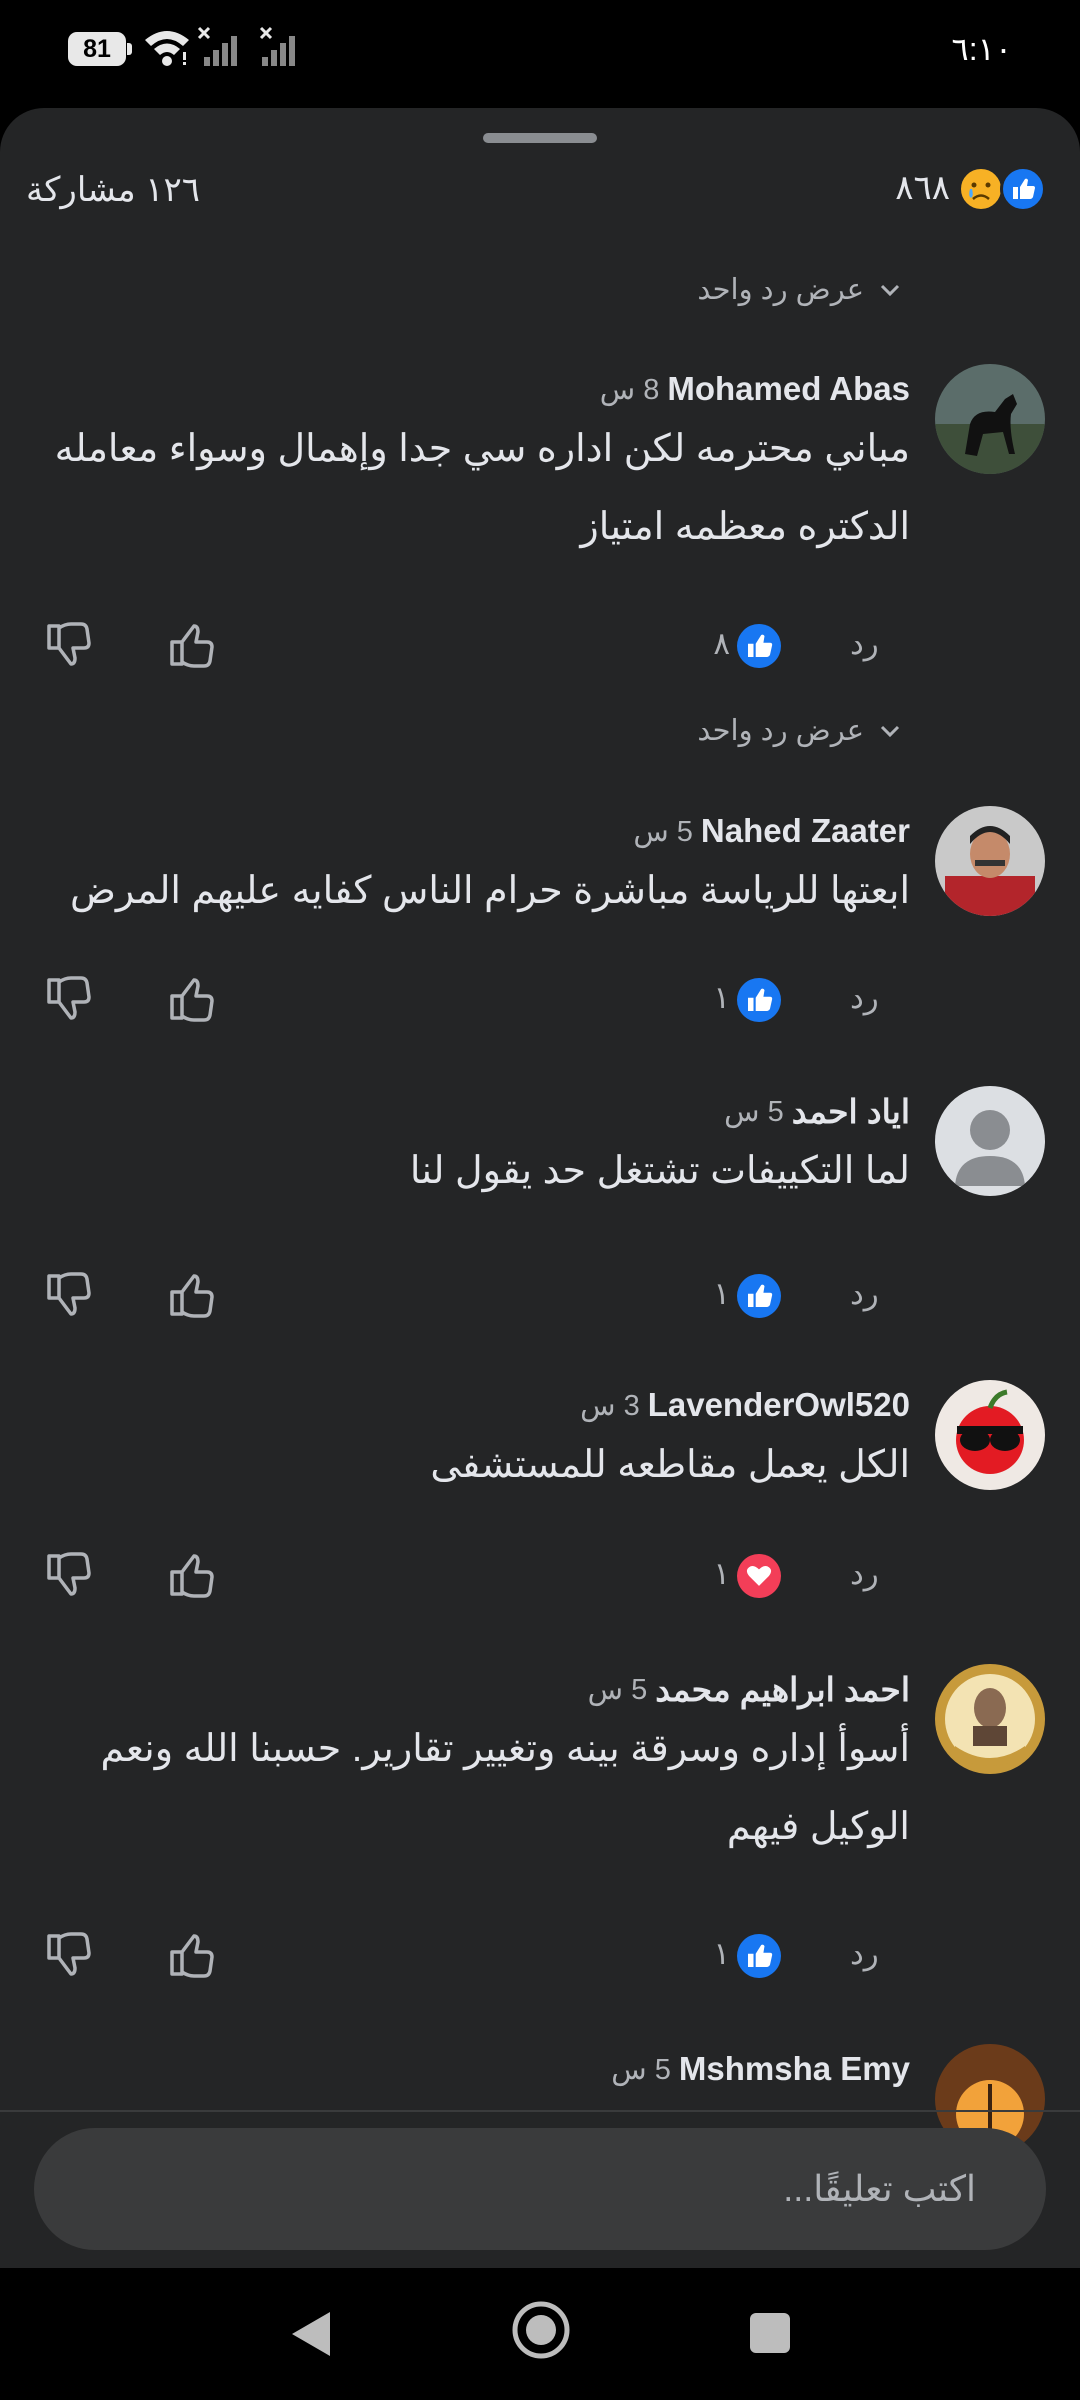 This screenshot has height=2400, width=1080. What do you see at coordinates (794, 2069) in the screenshot?
I see `comment-author: Mshmsha Emy` at bounding box center [794, 2069].